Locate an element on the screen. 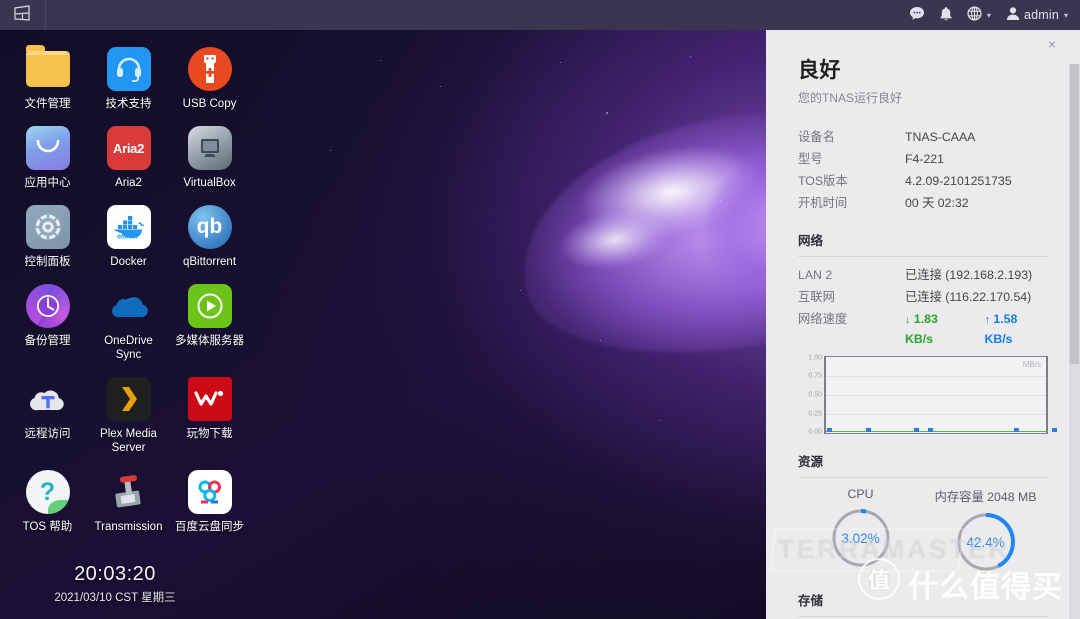 The width and height of the screenshot is (1080, 619). memory-ring: 42.4% is located at coordinates (986, 542).